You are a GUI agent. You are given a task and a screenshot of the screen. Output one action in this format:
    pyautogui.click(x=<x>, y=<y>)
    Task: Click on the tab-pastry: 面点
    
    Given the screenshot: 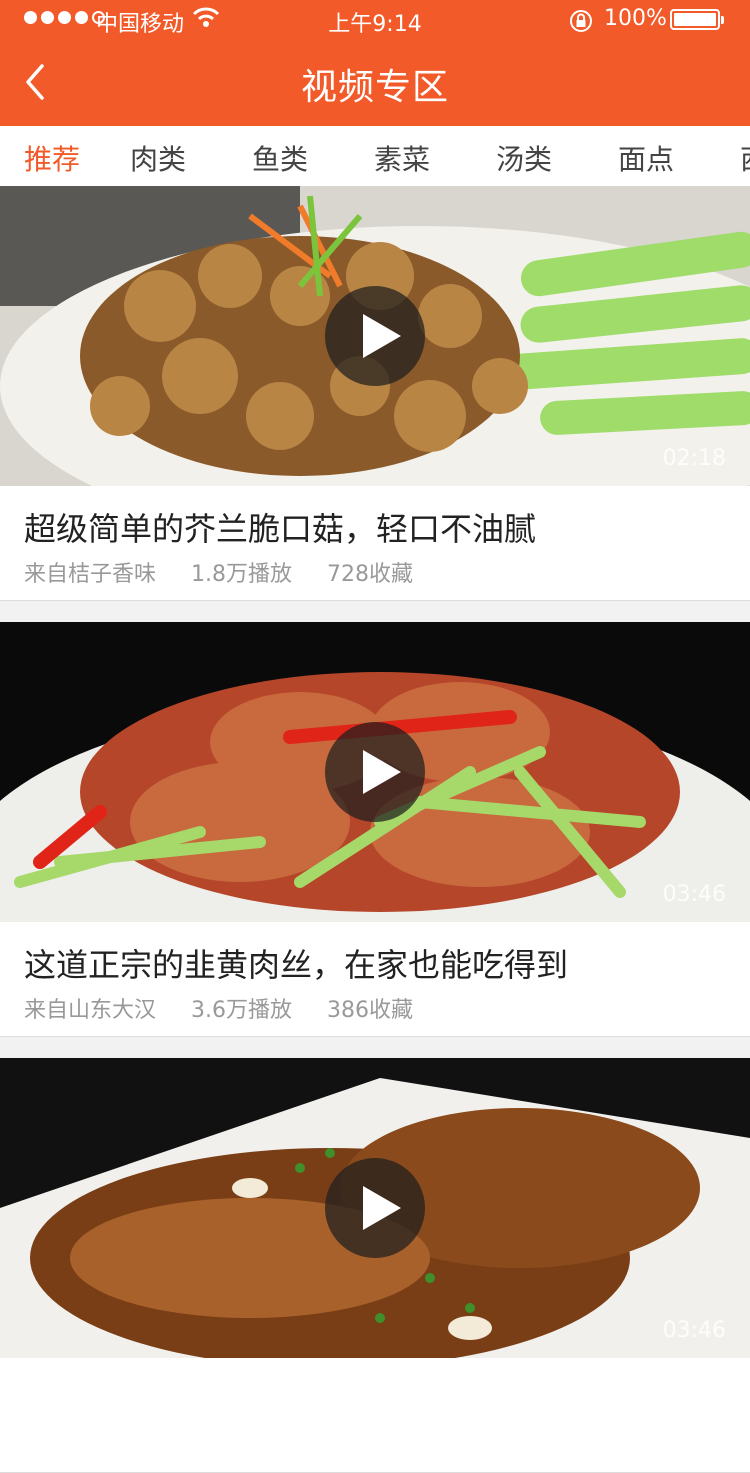 What is the action you would take?
    pyautogui.click(x=646, y=158)
    